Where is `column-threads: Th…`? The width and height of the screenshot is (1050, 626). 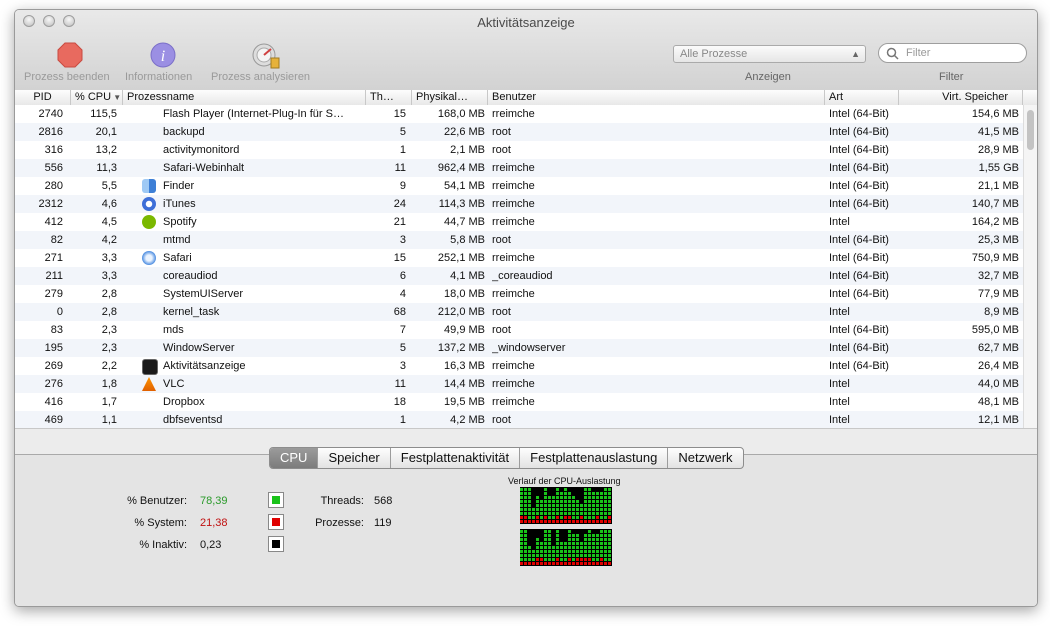
column-threads: Th… is located at coordinates (389, 97).